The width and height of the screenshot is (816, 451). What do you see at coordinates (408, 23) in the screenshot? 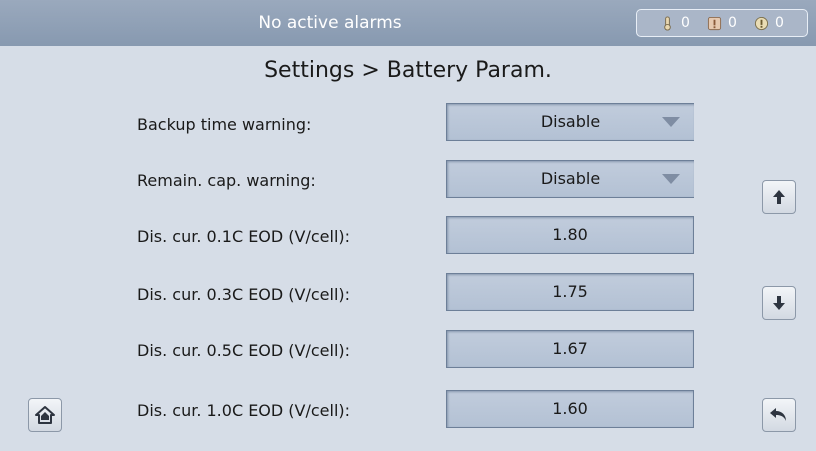
I see `status-bar: No active alarms 0 0 0` at bounding box center [408, 23].